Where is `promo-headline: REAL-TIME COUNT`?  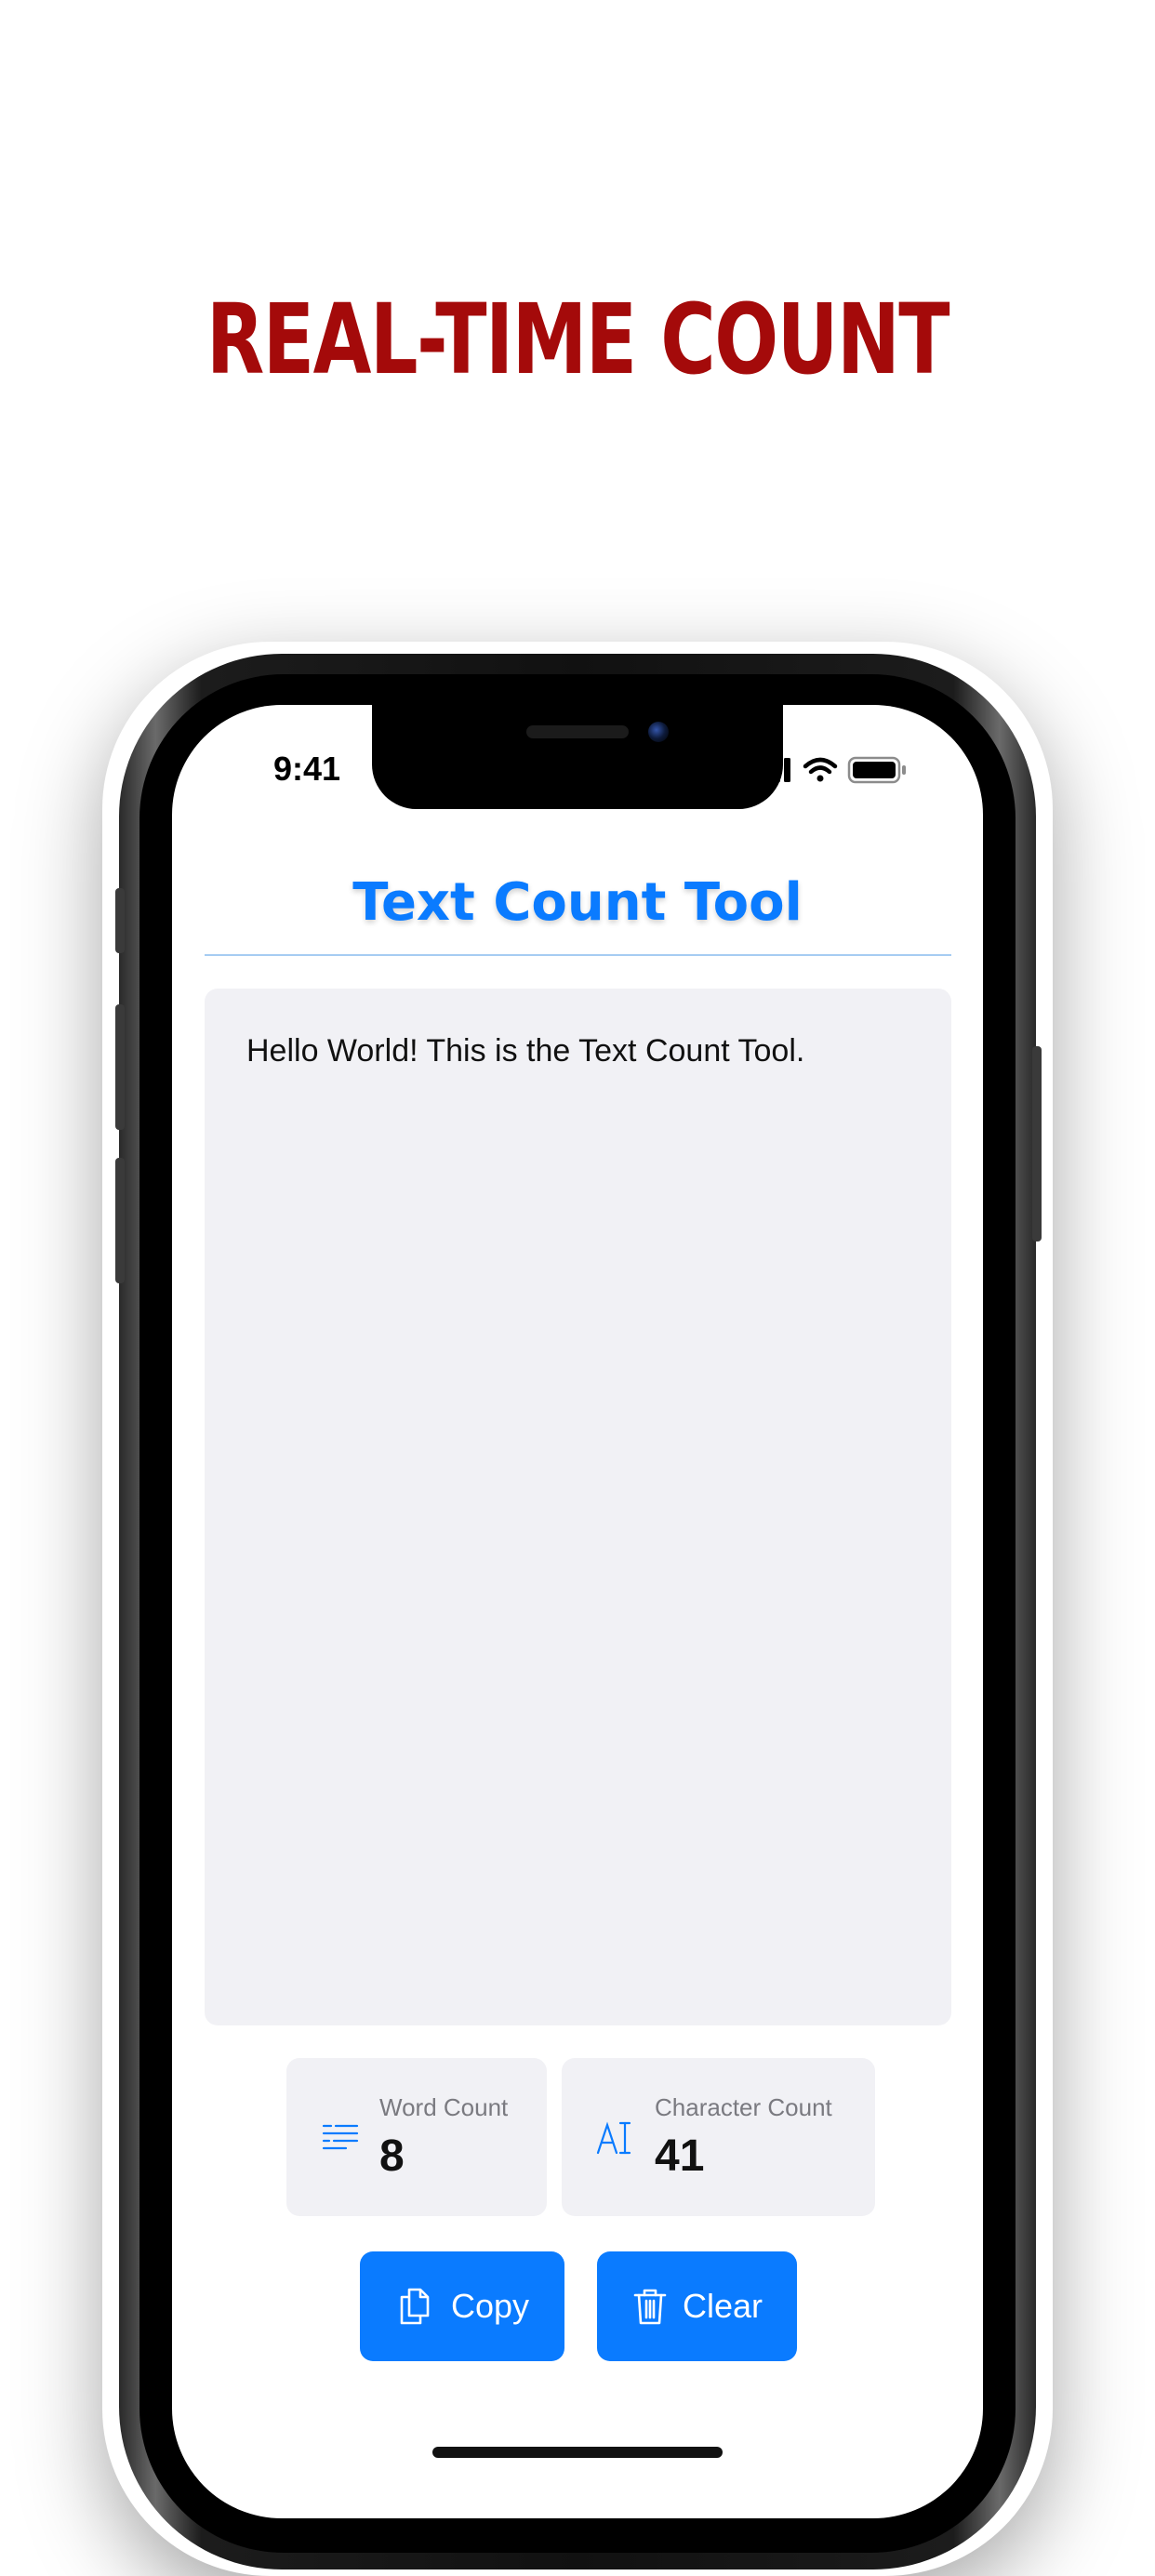
promo-headline: REAL-TIME COUNT is located at coordinates (578, 339).